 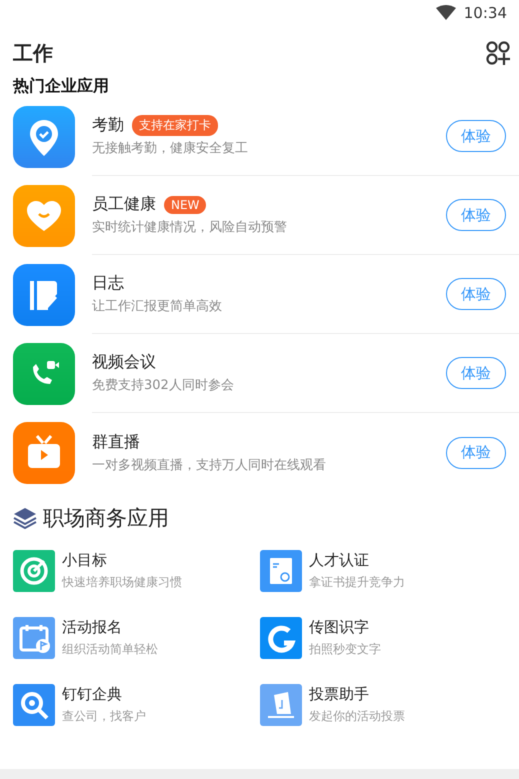 I want to click on tv-icon, so click(x=44, y=453).